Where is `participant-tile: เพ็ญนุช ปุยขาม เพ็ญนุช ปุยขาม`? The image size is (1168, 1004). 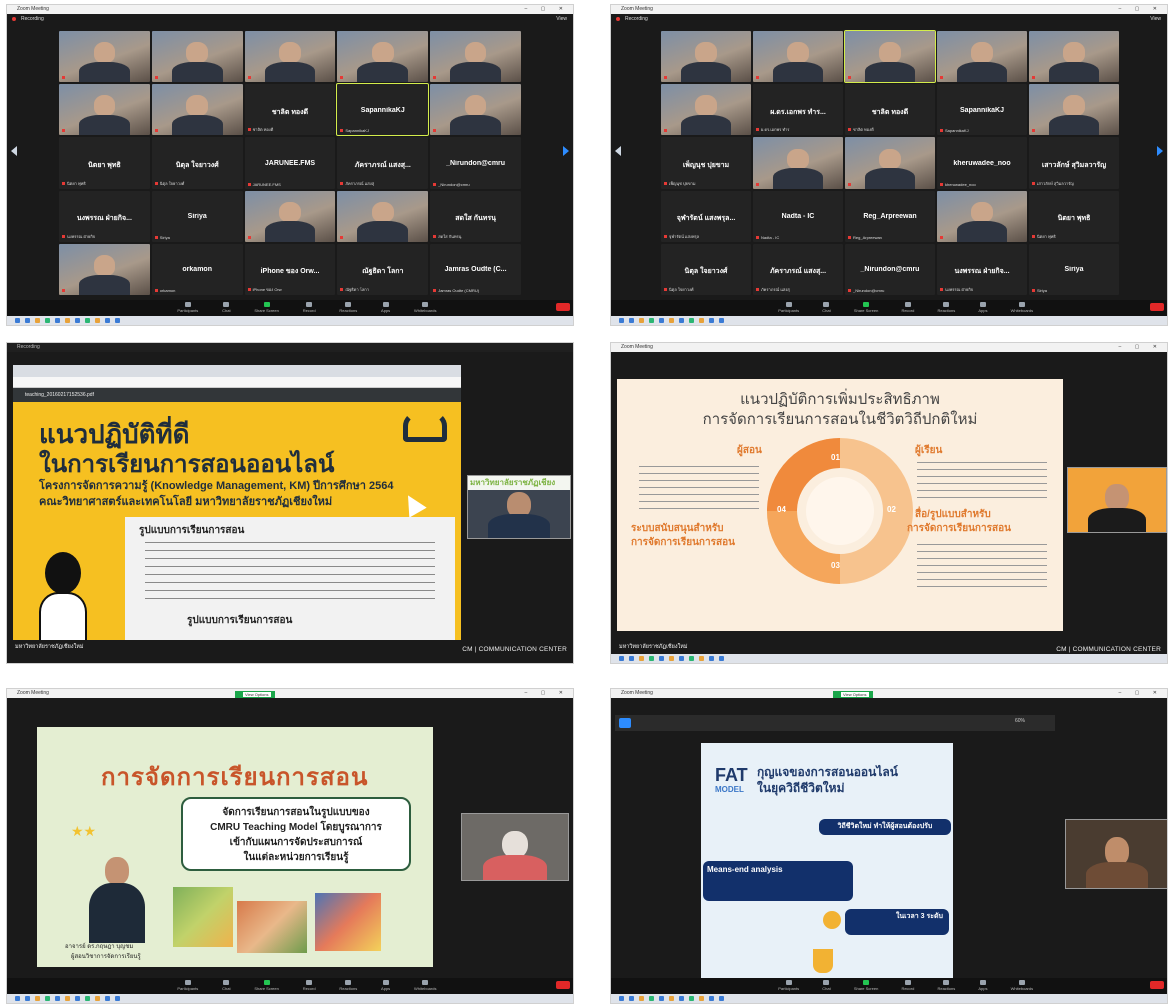 participant-tile: เพ็ญนุช ปุยขาม เพ็ญนุช ปุยขาม is located at coordinates (706, 163).